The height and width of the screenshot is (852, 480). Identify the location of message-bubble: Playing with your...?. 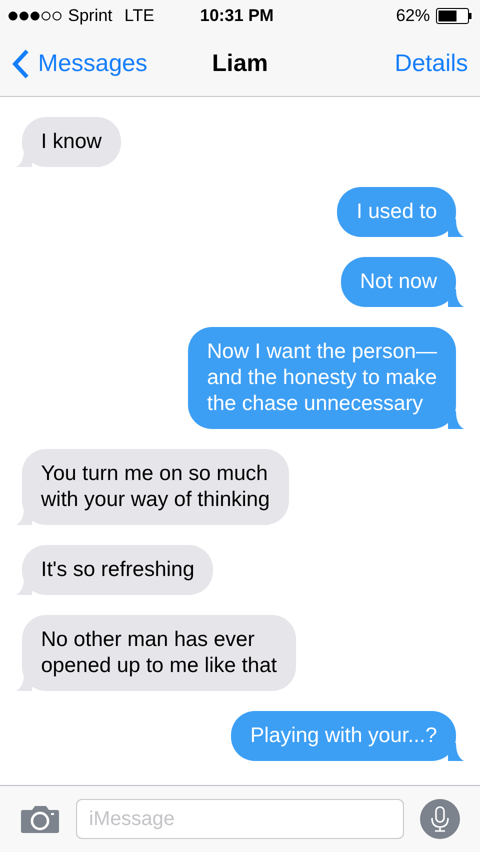
(343, 736).